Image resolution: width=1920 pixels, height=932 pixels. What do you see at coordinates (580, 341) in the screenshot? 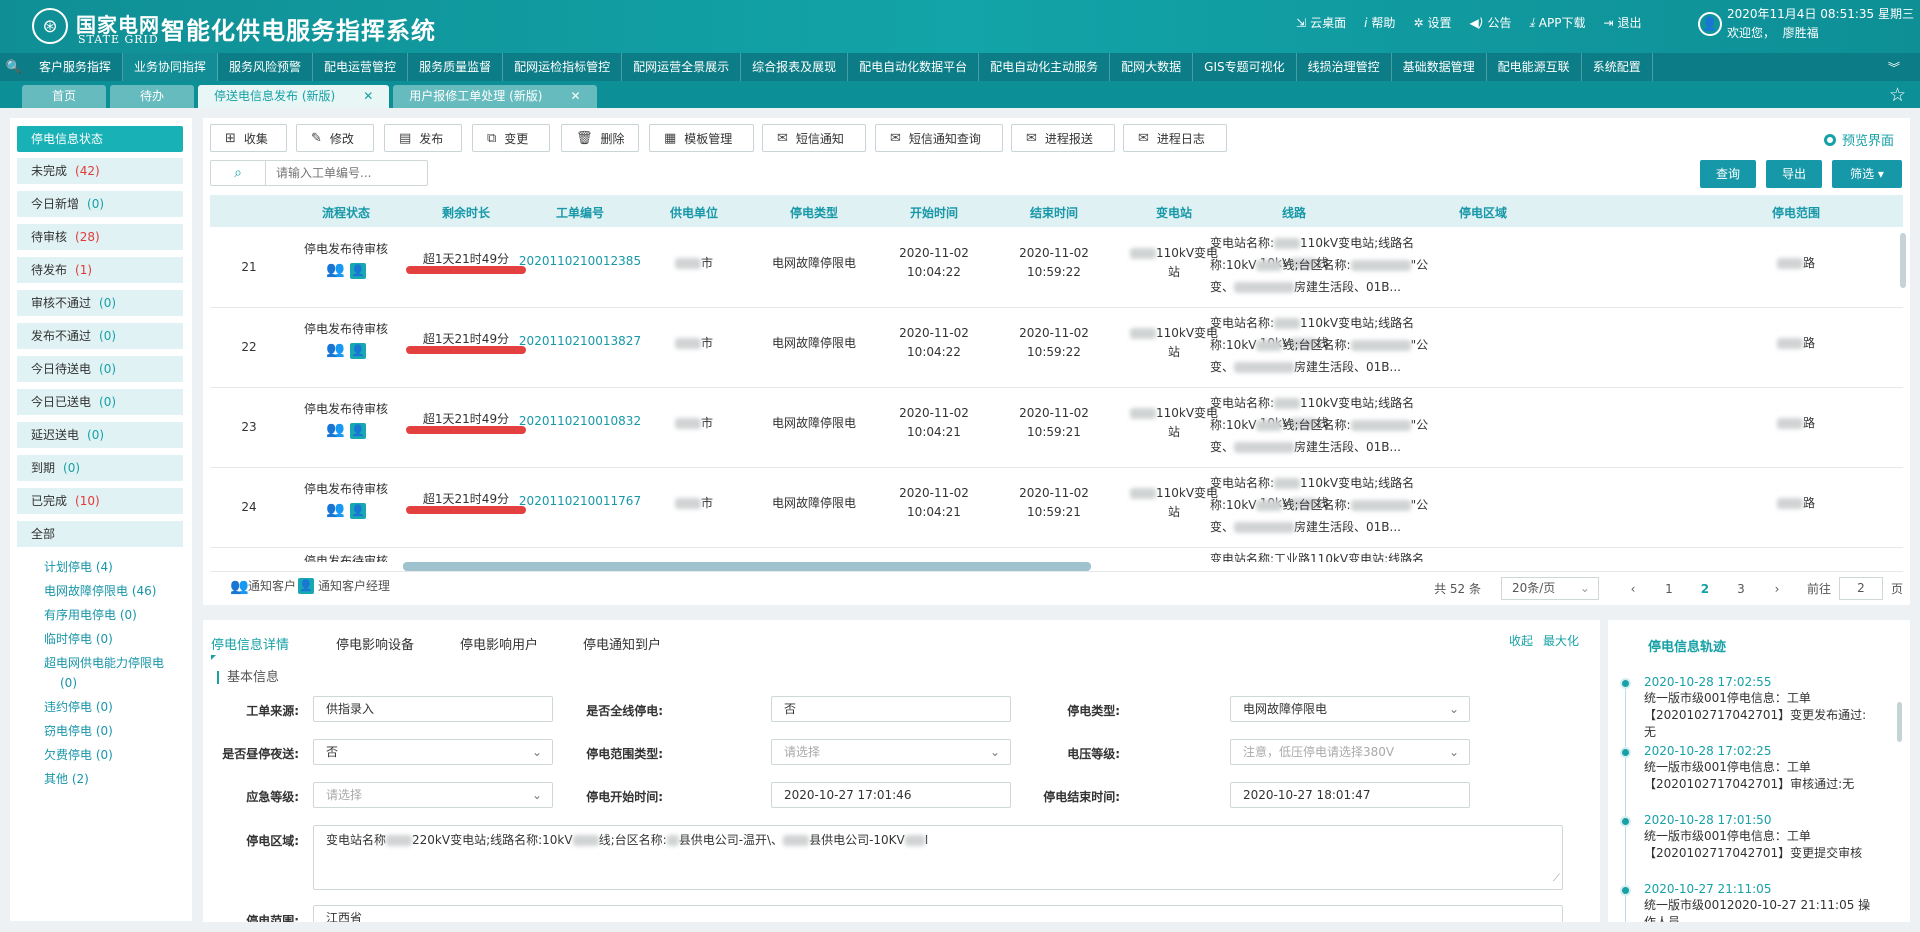
I see `order-id-link: 2020110210013827` at bounding box center [580, 341].